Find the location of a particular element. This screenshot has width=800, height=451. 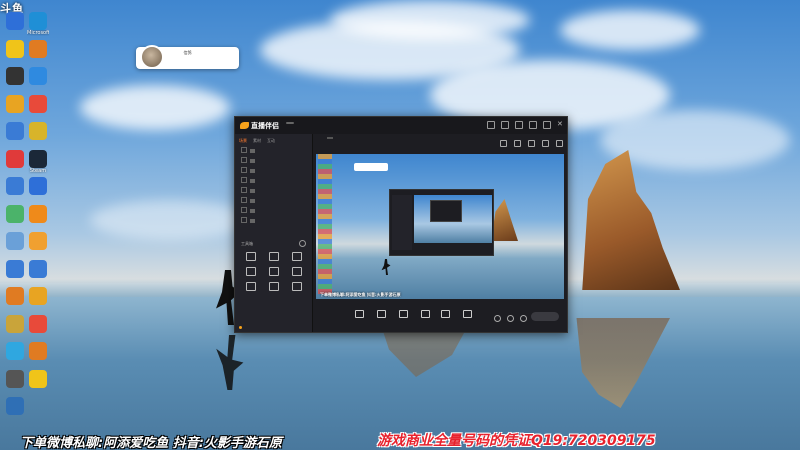

help-icon is located at coordinates (519, 125).